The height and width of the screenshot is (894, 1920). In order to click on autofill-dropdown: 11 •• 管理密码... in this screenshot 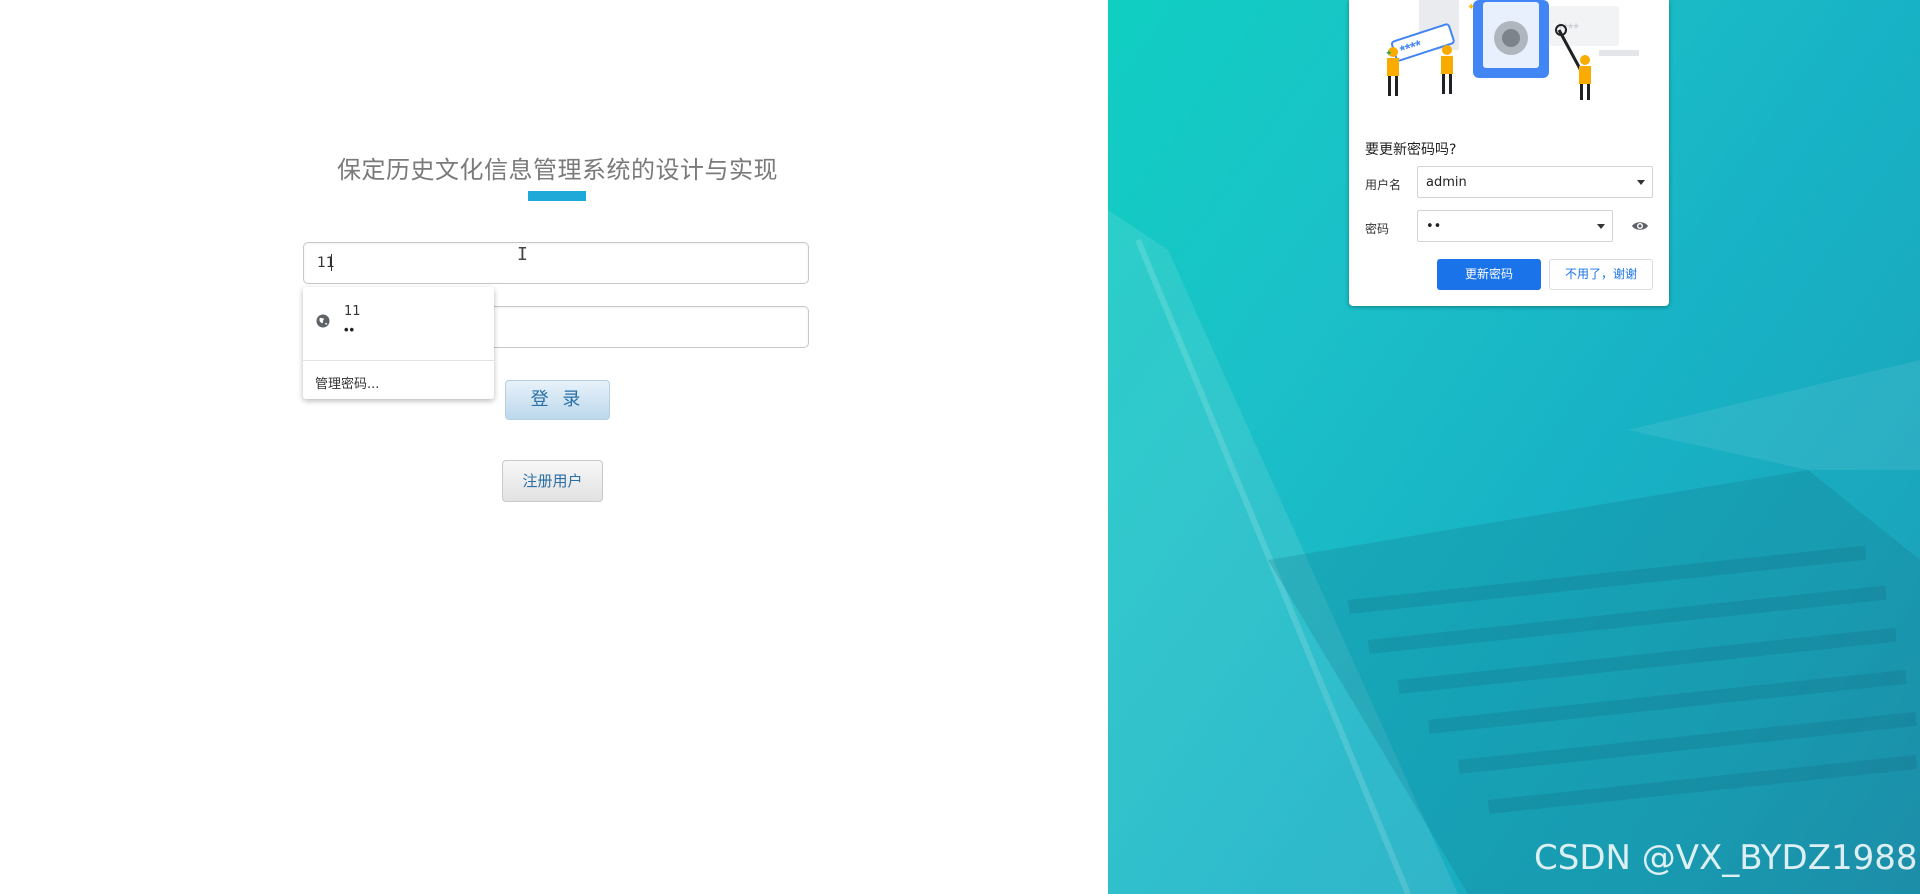, I will do `click(398, 343)`.